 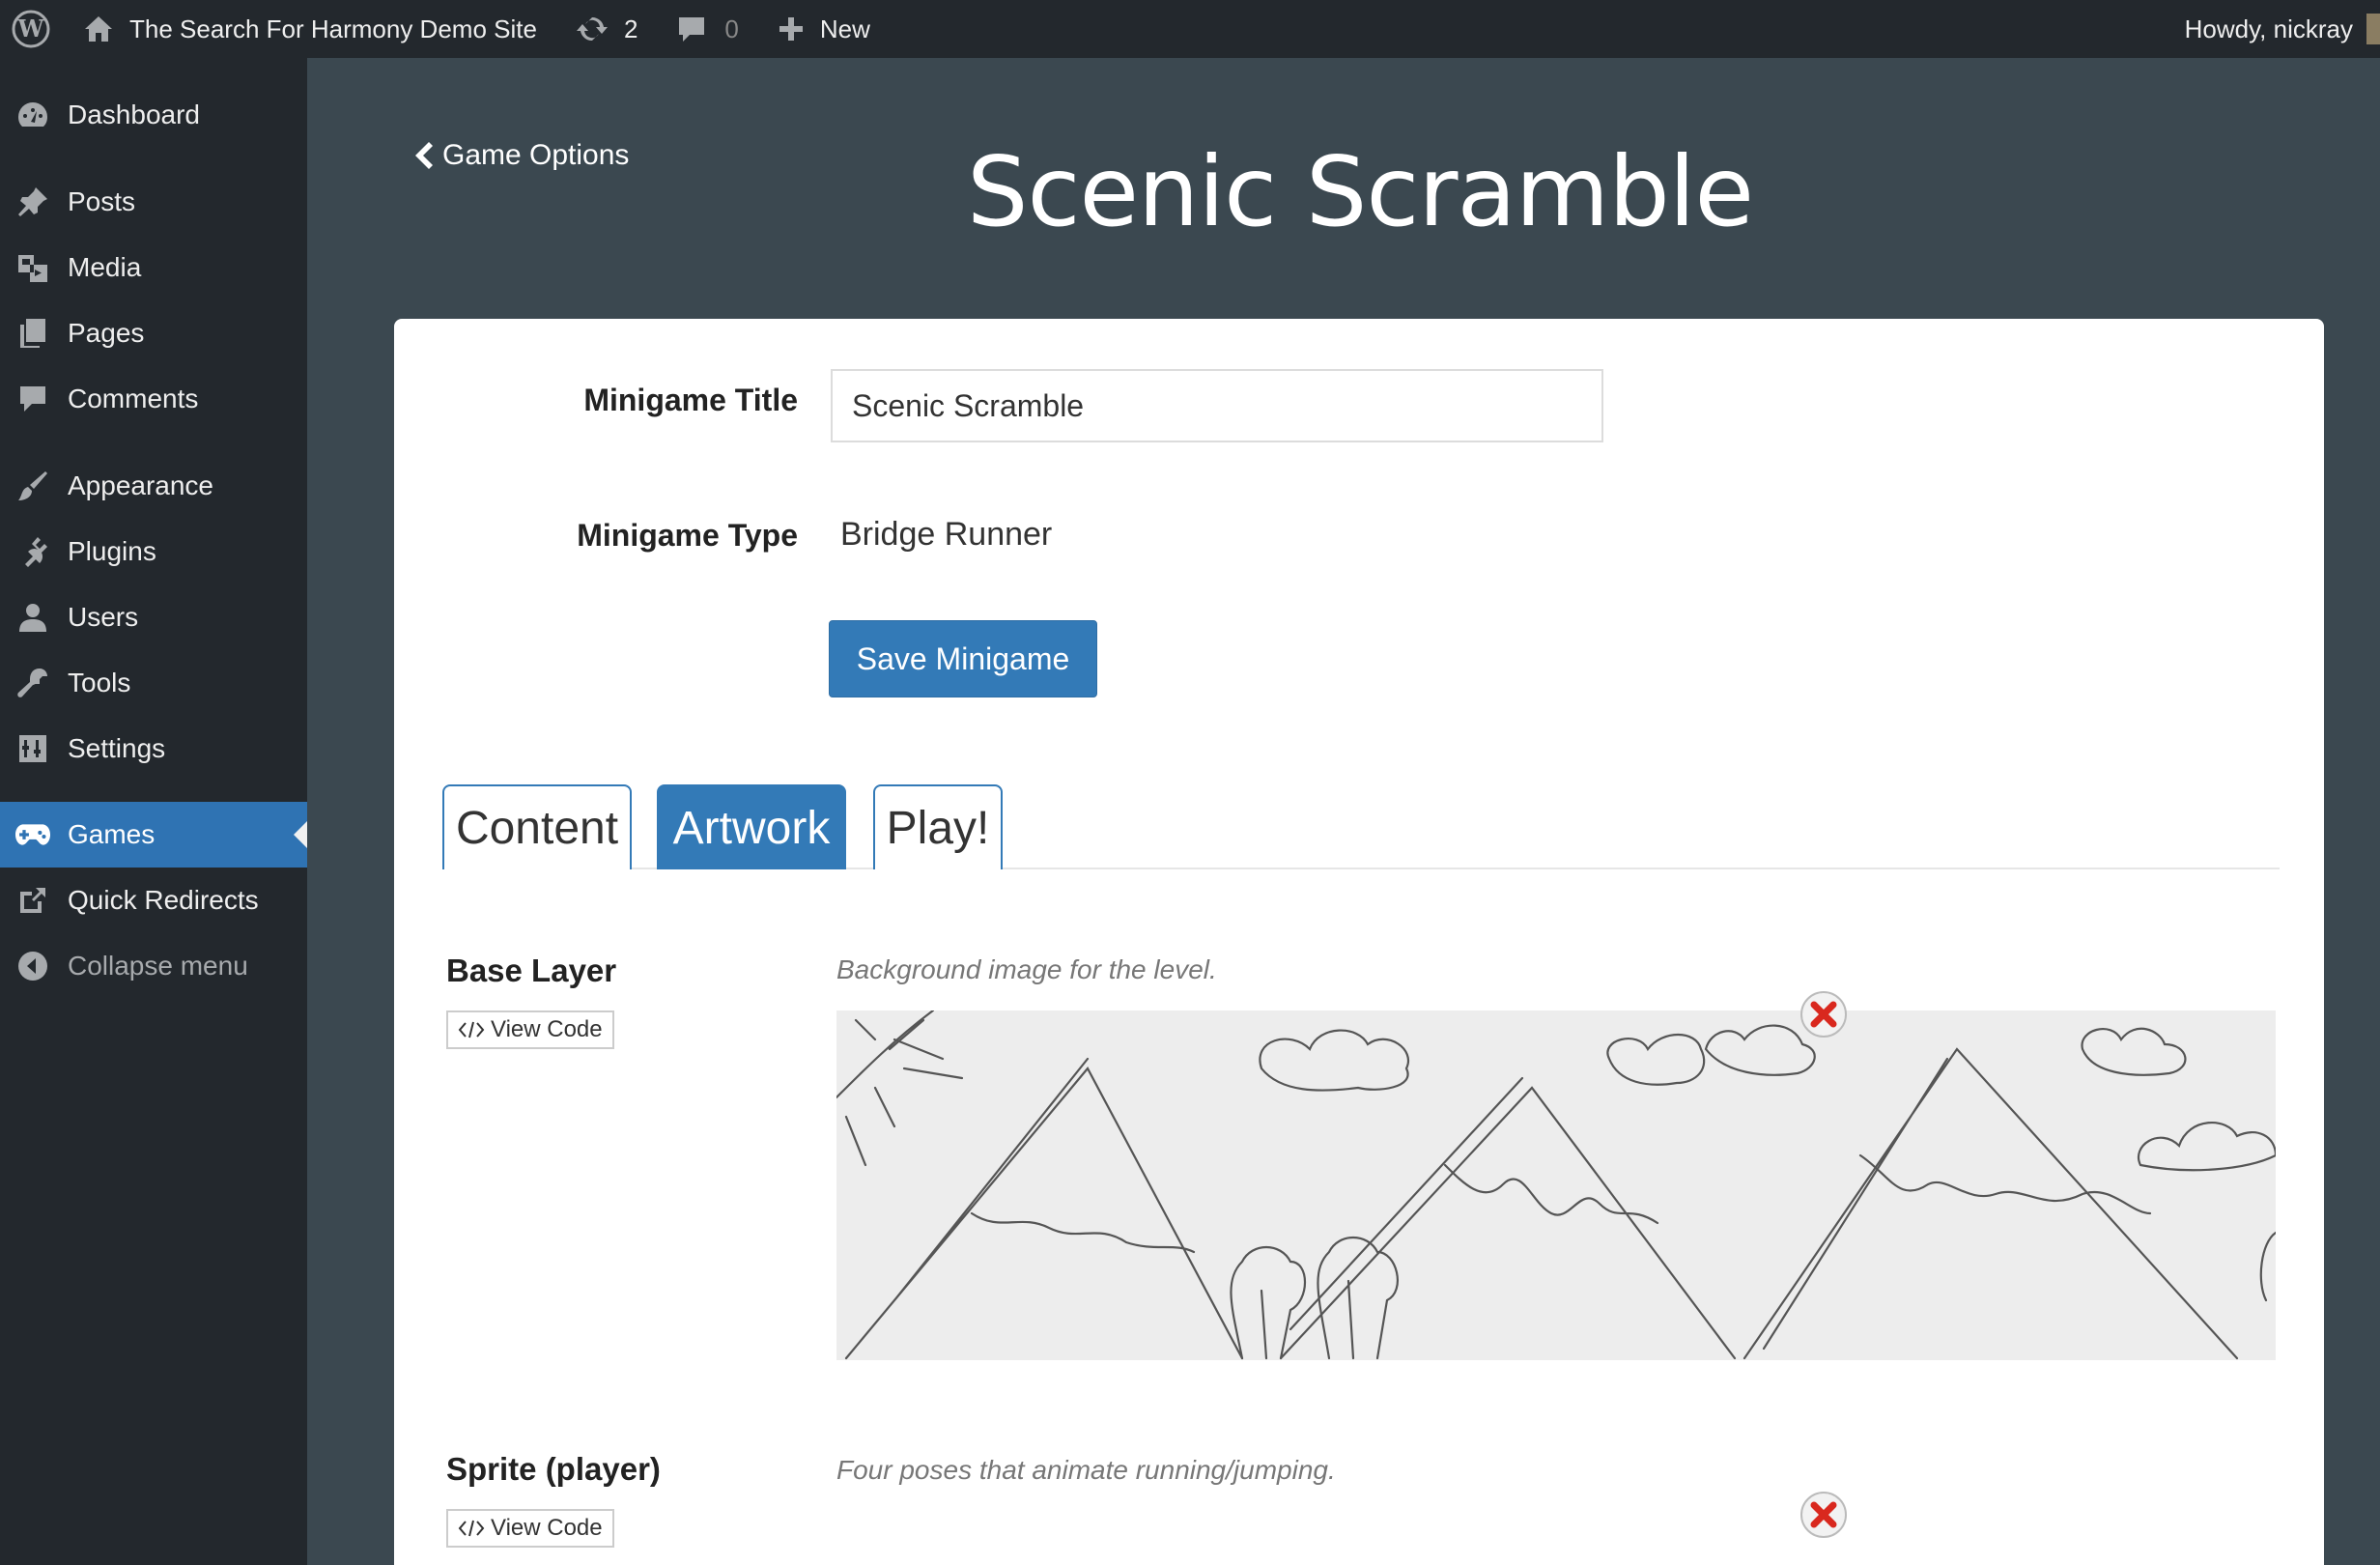 I want to click on sidebar-item-label: Tools, so click(x=99, y=682).